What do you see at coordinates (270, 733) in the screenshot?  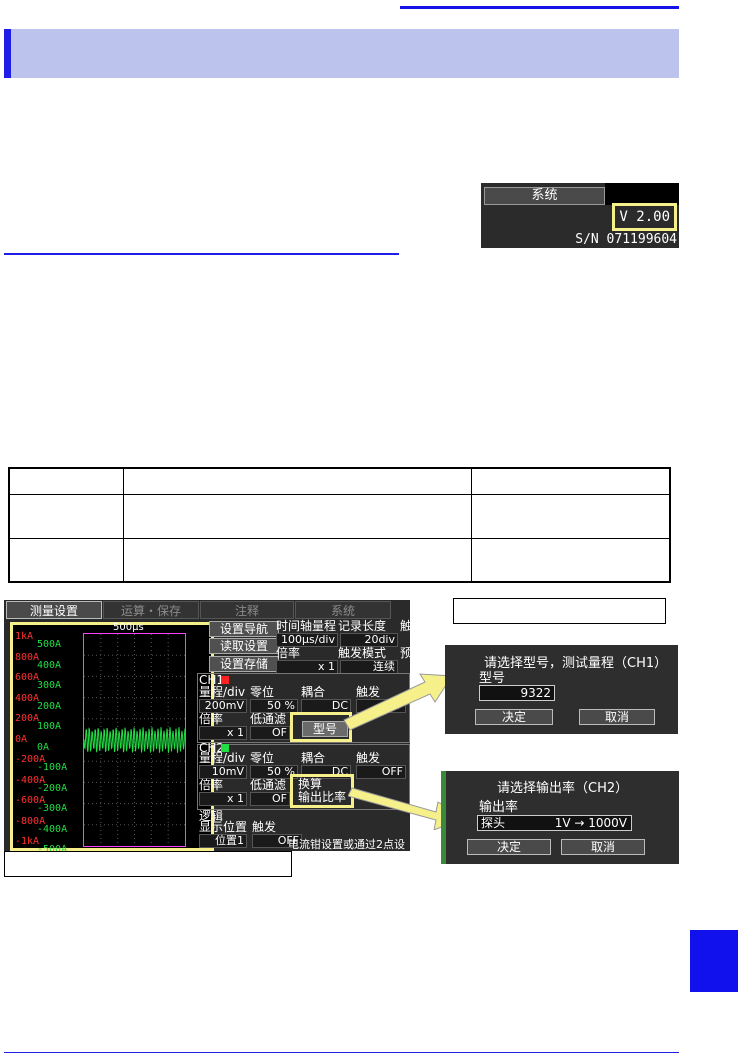 I see `ch1-filter-value: OF` at bounding box center [270, 733].